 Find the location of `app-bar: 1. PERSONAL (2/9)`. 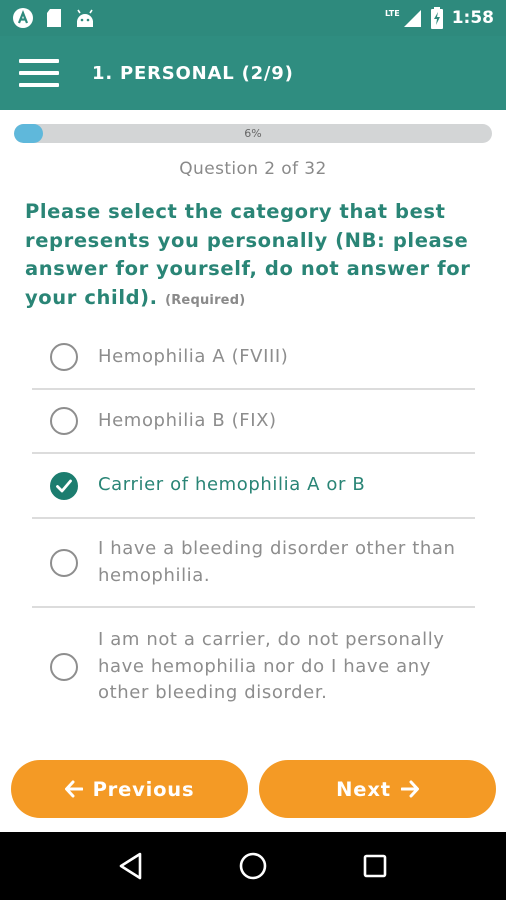

app-bar: 1. PERSONAL (2/9) is located at coordinates (253, 73).